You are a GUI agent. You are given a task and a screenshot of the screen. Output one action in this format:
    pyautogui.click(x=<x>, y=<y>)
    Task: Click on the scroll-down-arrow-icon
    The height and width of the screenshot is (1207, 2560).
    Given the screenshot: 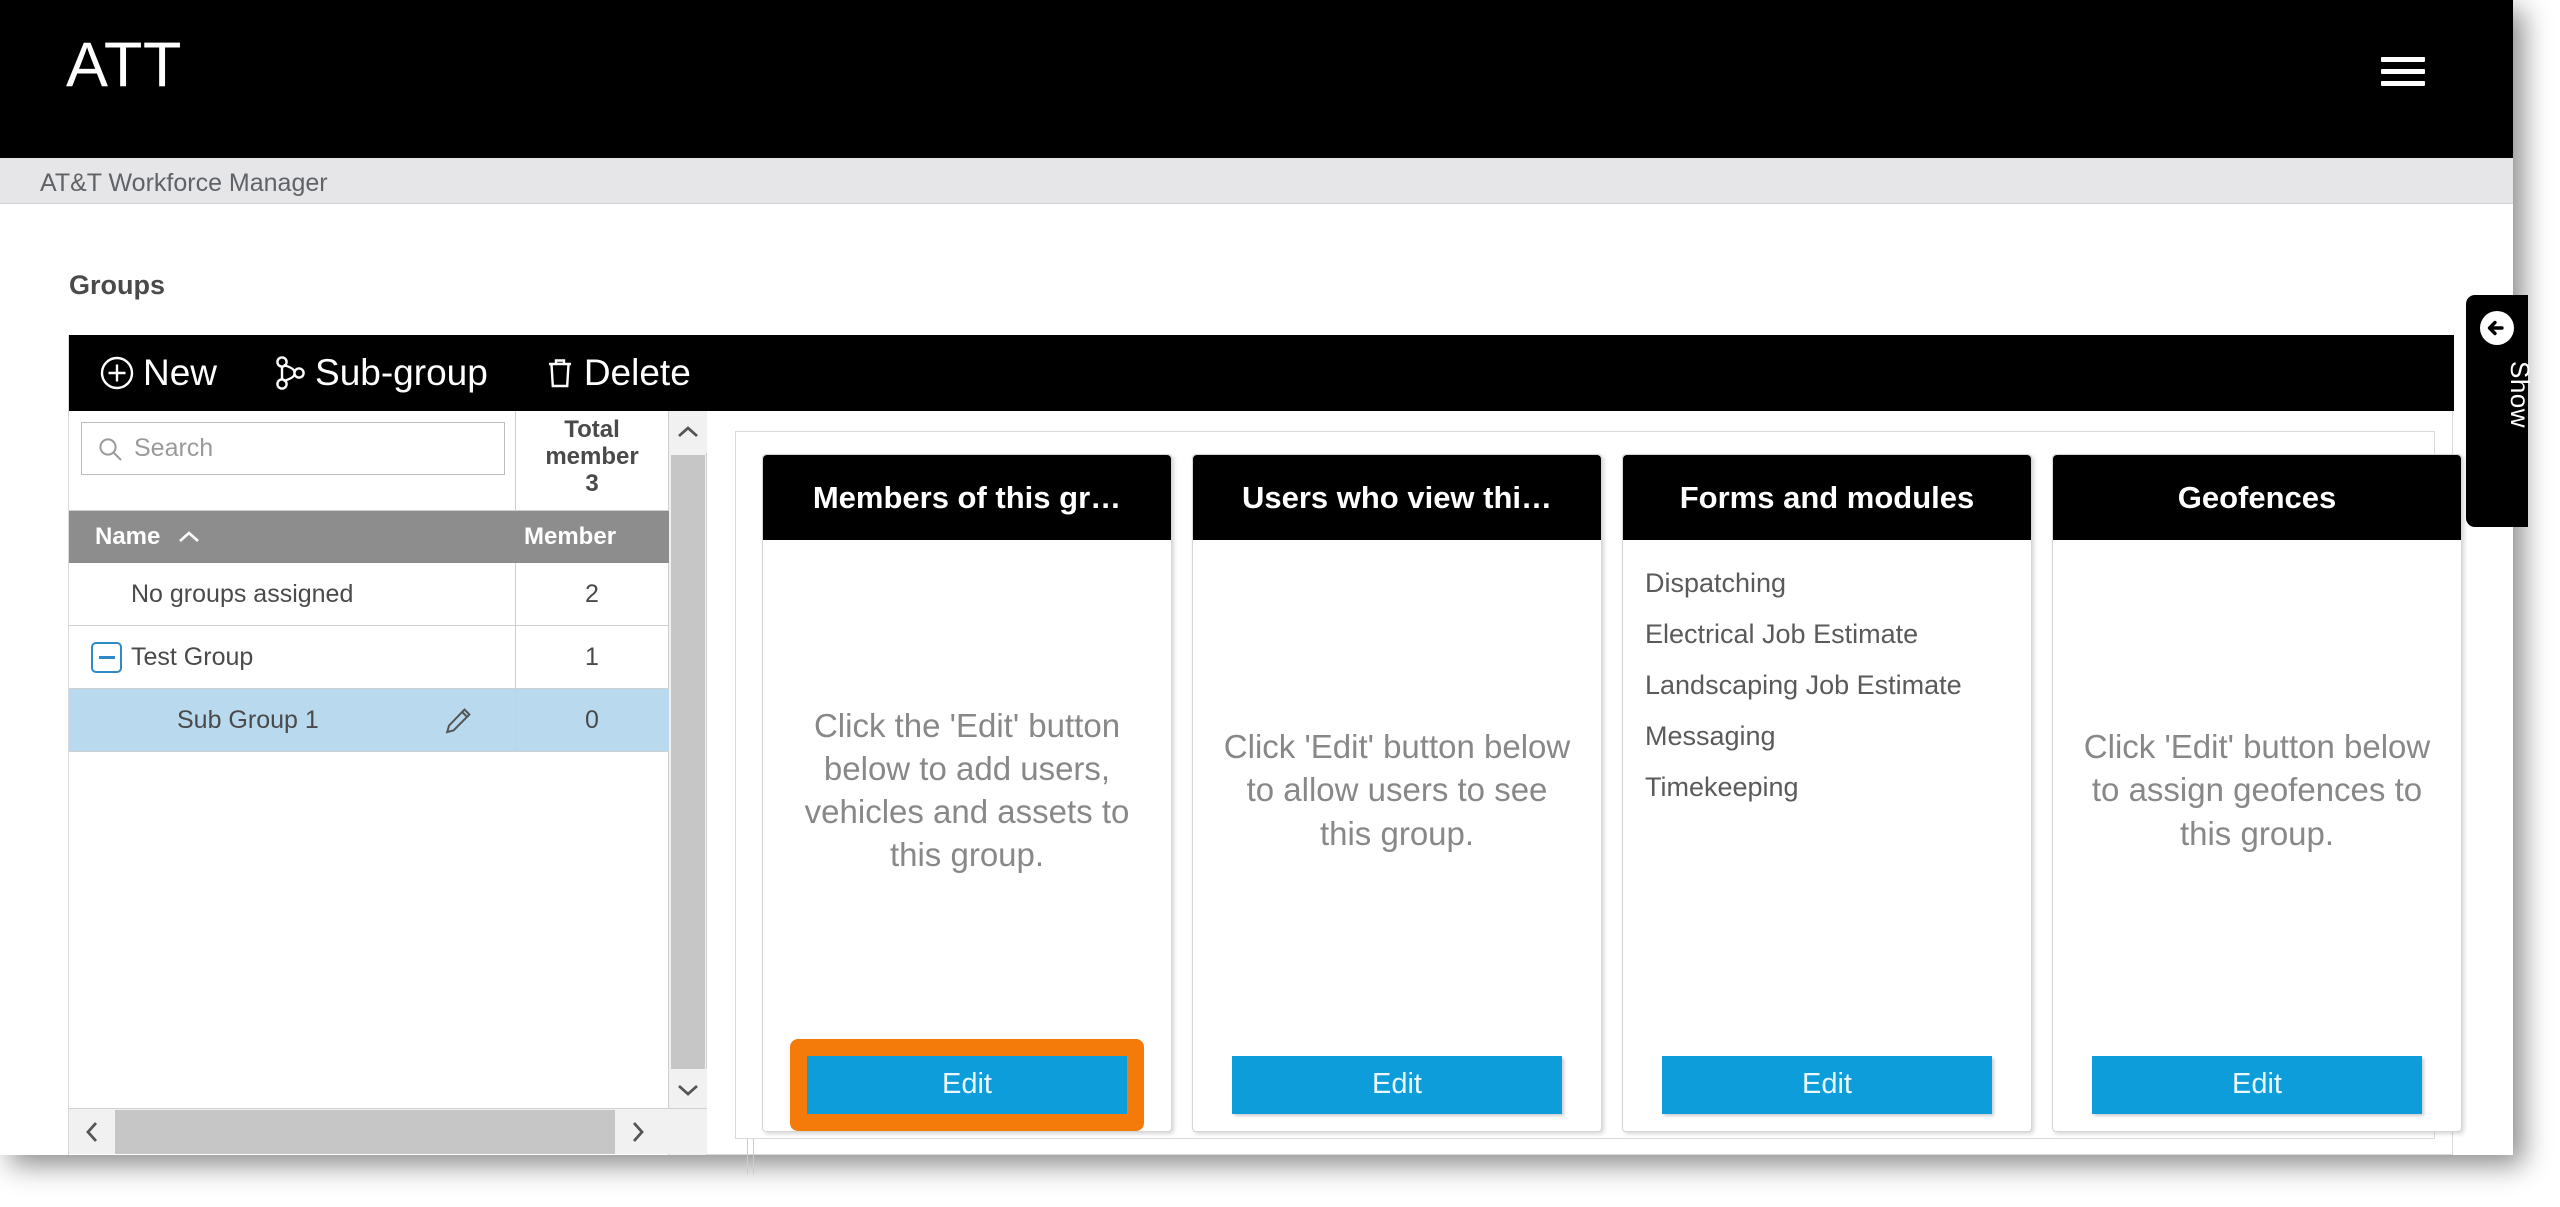 What is the action you would take?
    pyautogui.click(x=688, y=1090)
    